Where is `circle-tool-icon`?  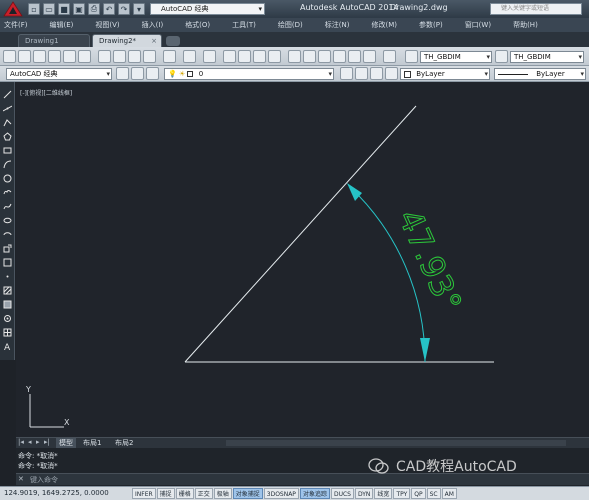
circle-tool-icon is located at coordinates (7, 178).